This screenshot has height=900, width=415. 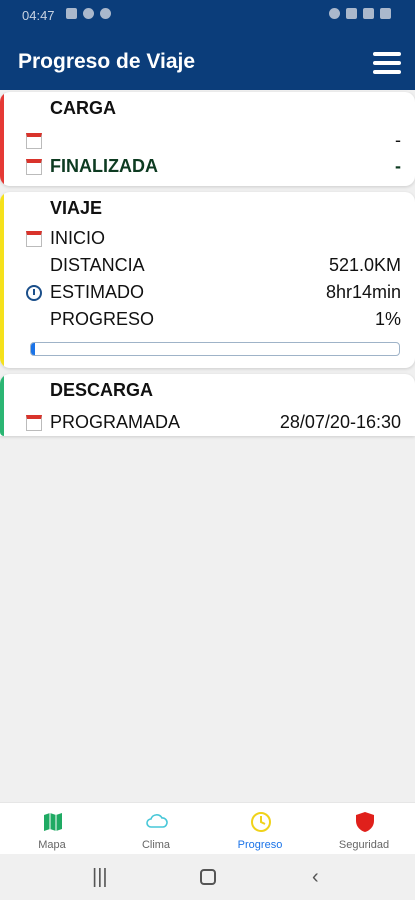 I want to click on viaje-row-estimado: ESTIMADO 8hr14min, so click(x=213, y=292).